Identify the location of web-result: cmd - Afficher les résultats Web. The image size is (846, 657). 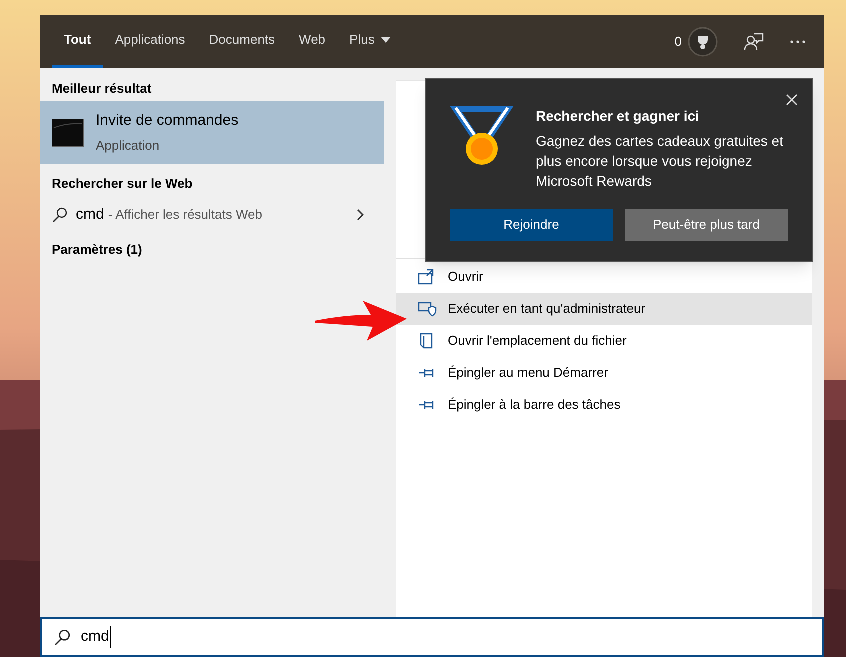
(212, 215).